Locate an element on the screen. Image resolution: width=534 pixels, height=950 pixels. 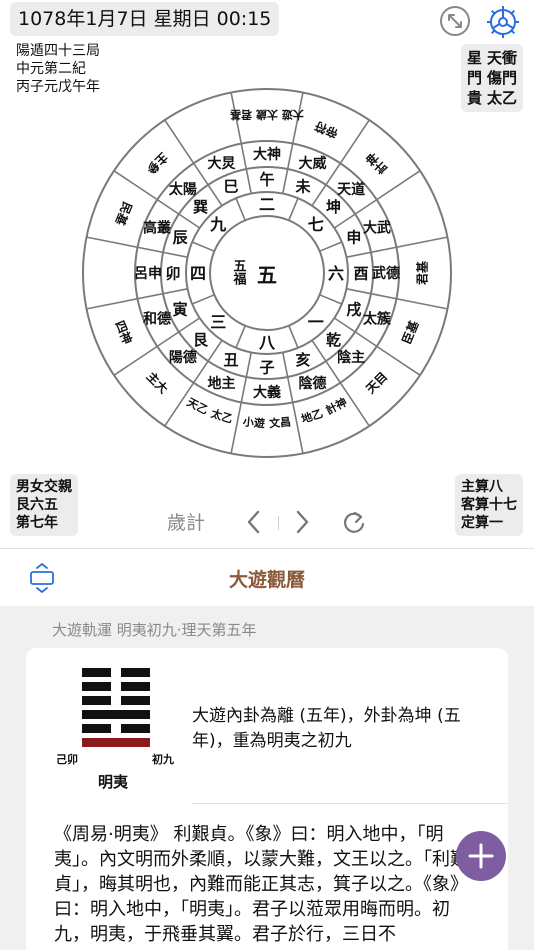
inner-ring-number: 一 is located at coordinates (316, 322).